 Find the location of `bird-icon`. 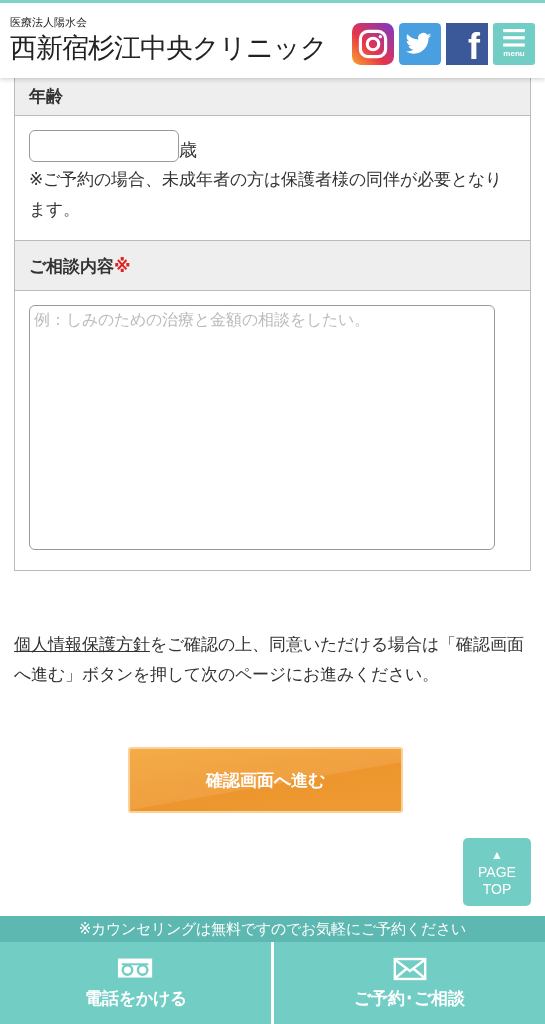

bird-icon is located at coordinates (420, 43).